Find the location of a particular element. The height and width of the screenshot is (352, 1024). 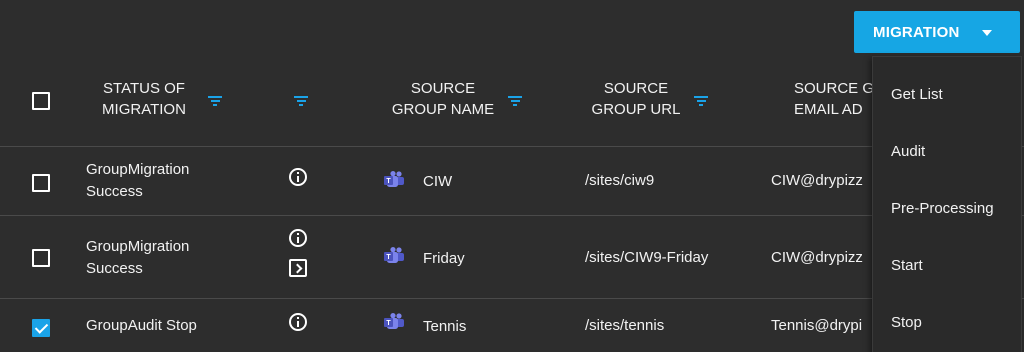

migration-button-label: MIGRATION is located at coordinates (916, 32).